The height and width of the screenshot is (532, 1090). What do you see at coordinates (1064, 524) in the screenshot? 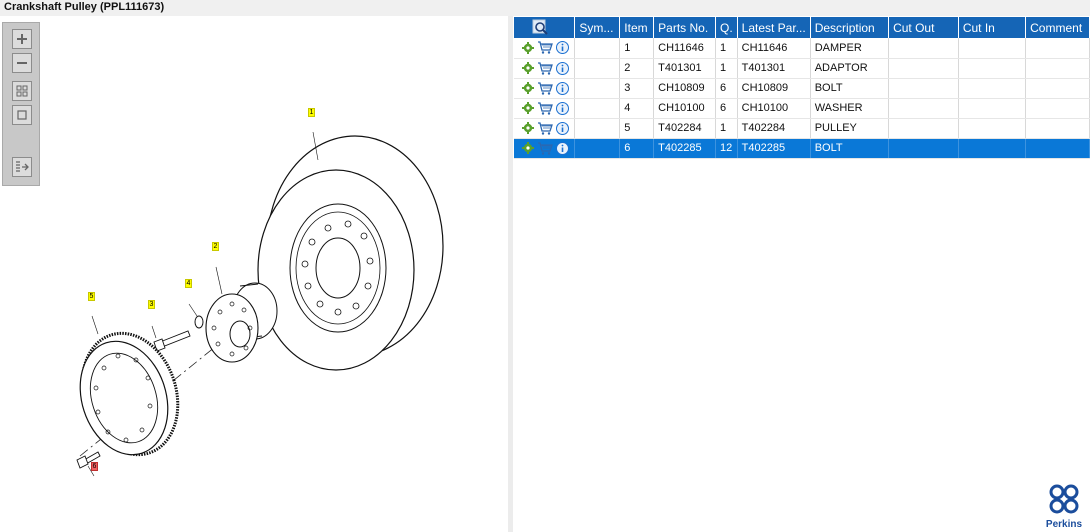
I see `logo-text: Perkins` at bounding box center [1064, 524].